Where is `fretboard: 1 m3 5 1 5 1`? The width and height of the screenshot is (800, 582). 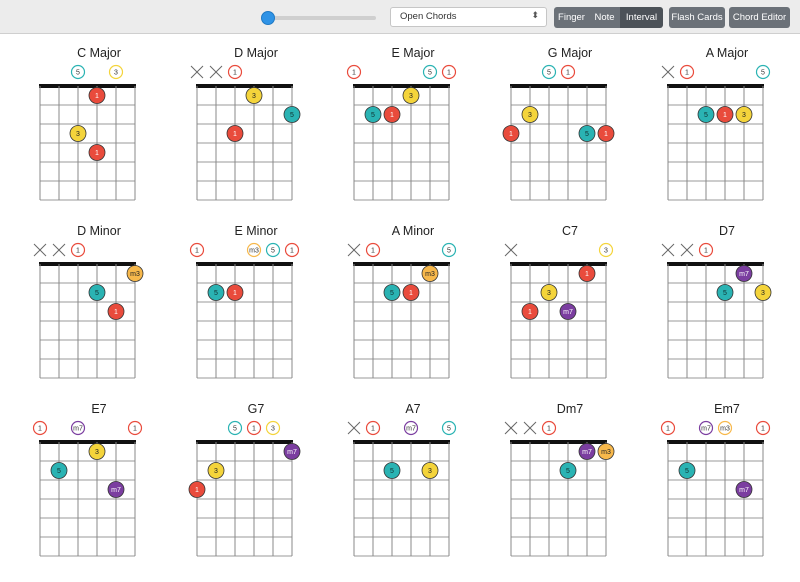
fretboard: 1 m3 5 1 5 1 is located at coordinates (244, 310).